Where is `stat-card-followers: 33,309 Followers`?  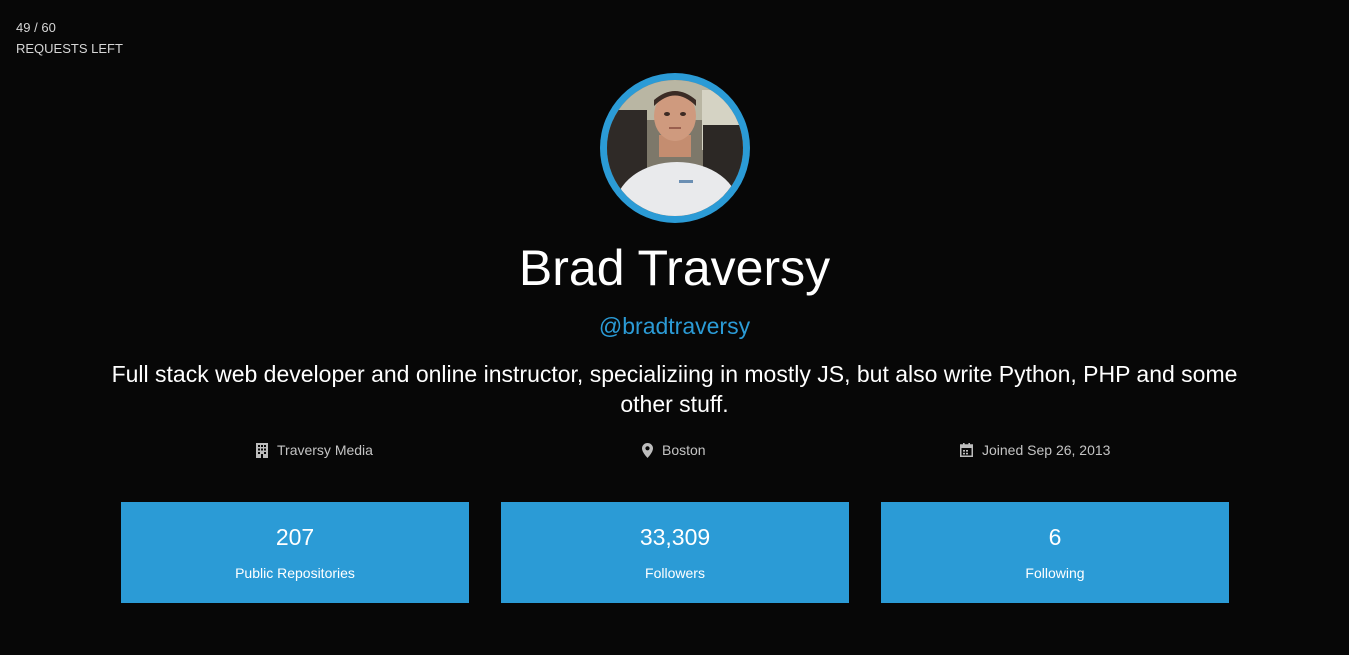
stat-card-followers: 33,309 Followers is located at coordinates (675, 552).